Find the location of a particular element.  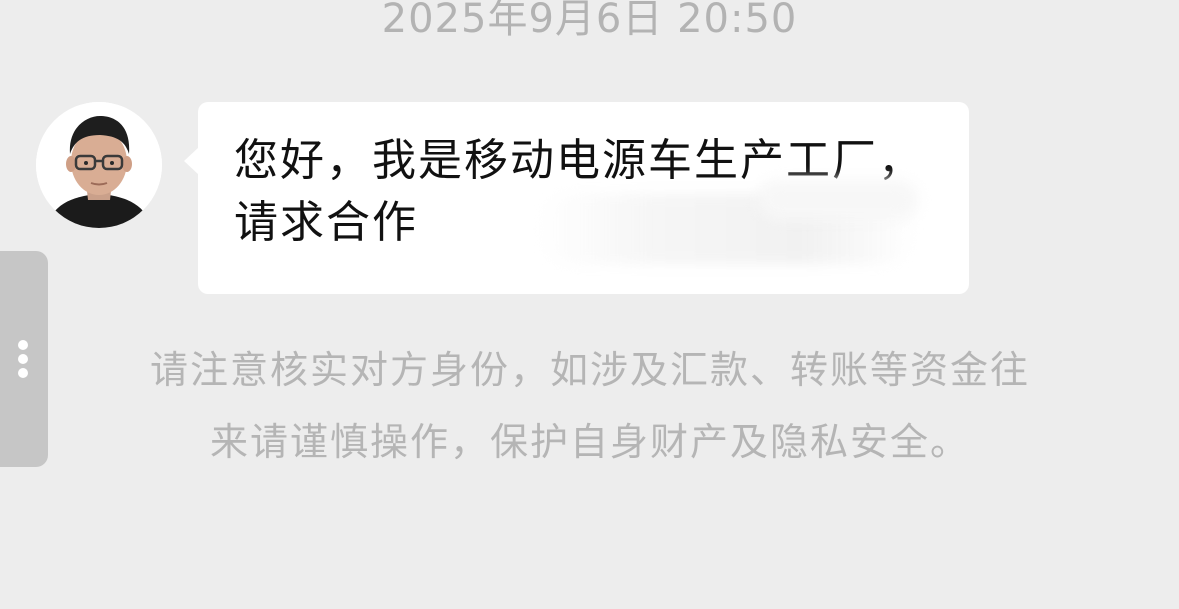

sender-avatar is located at coordinates (99, 165).